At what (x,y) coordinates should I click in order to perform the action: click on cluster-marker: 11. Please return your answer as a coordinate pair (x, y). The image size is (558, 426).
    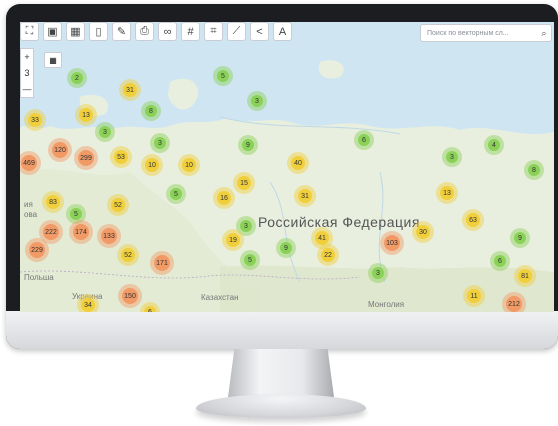
    Looking at the image, I should click on (474, 296).